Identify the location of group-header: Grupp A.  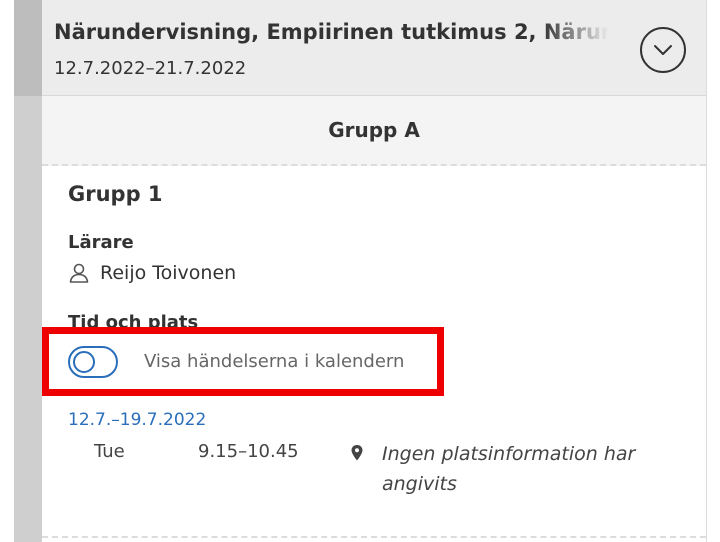
(374, 131).